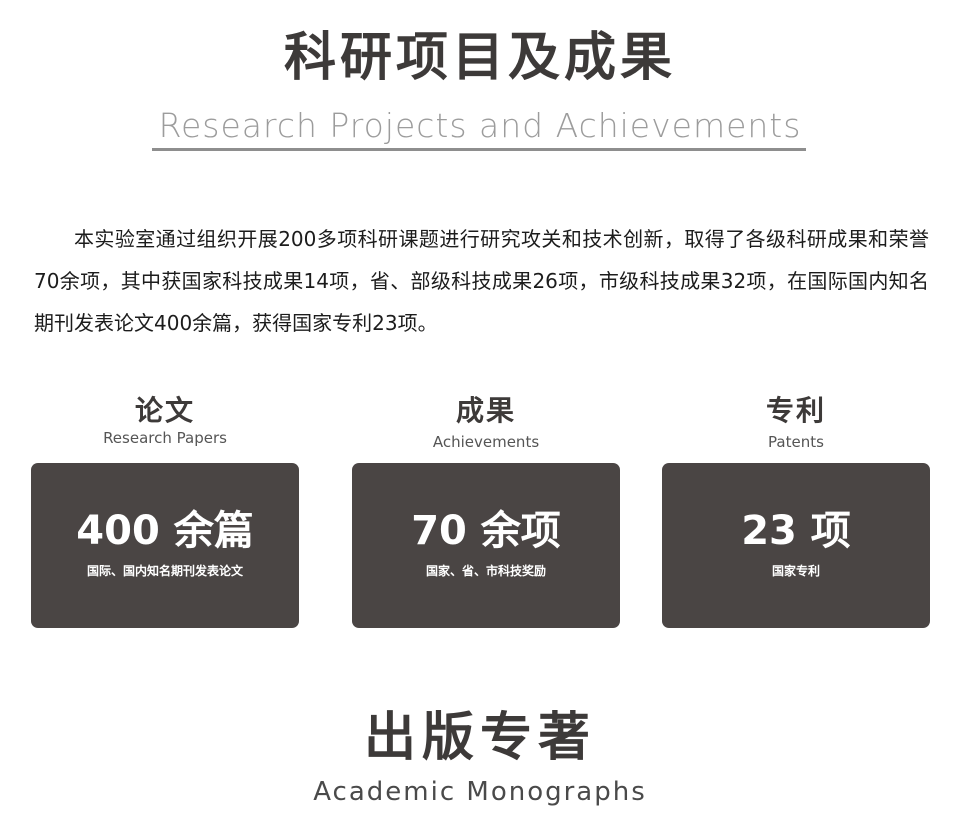 Image resolution: width=960 pixels, height=823 pixels. I want to click on section-title-research: 科研项目及成果, so click(479, 58).